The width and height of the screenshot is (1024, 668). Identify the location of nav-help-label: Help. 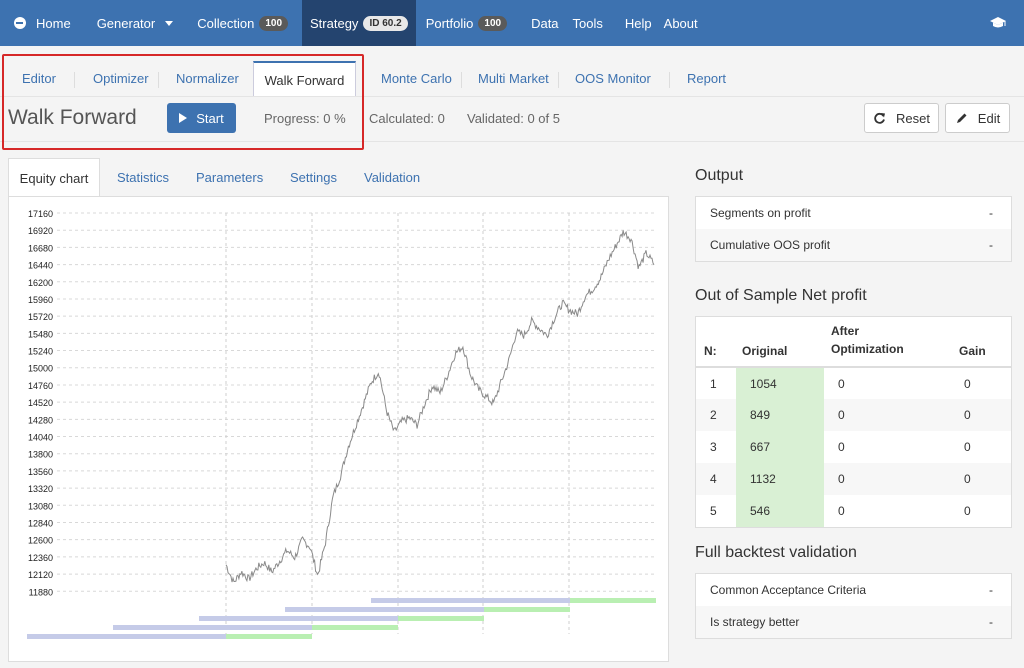
(638, 23).